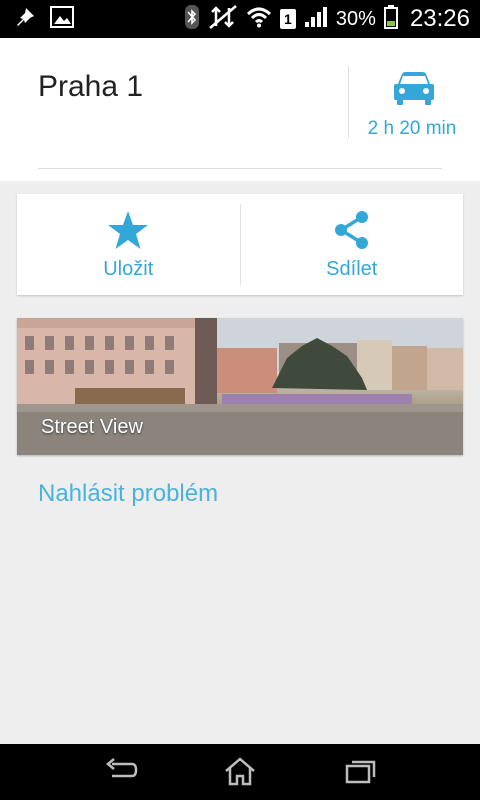 This screenshot has width=480, height=800. What do you see at coordinates (414, 90) in the screenshot?
I see `car-icon` at bounding box center [414, 90].